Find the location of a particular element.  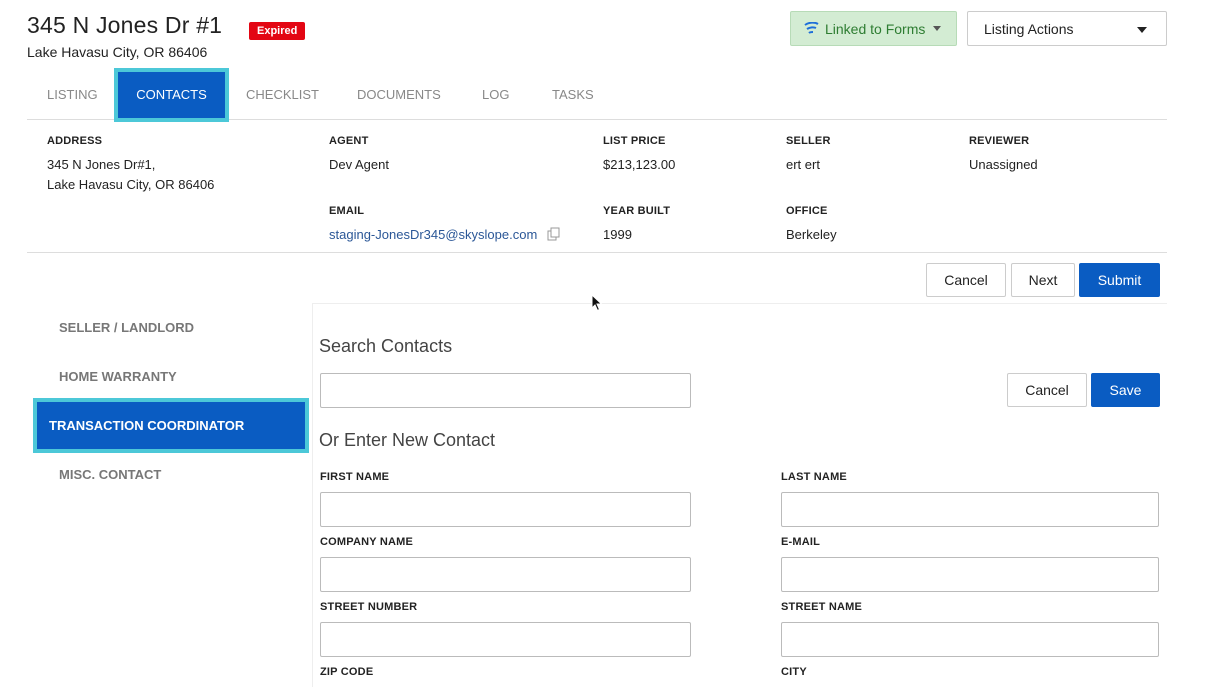

page-subtitle: Lake Havasu City, OR 86406 is located at coordinates (117, 52).